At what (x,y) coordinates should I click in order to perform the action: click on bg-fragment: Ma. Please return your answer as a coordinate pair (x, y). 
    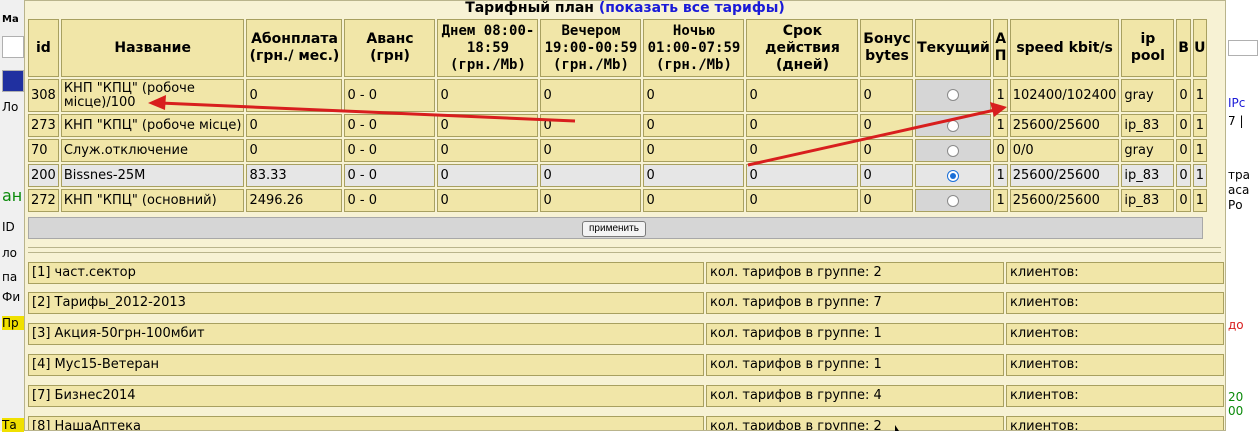
    Looking at the image, I should click on (10, 19).